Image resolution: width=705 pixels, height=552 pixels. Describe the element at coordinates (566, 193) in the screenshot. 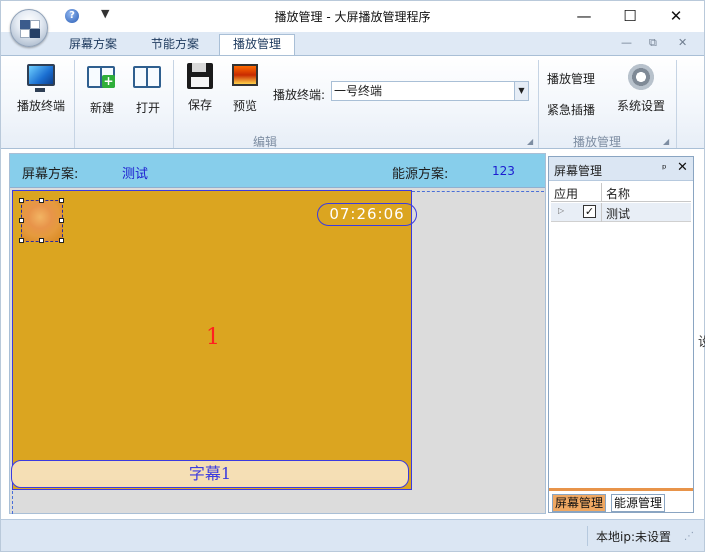

I see `column-header-apply: 应用` at that location.